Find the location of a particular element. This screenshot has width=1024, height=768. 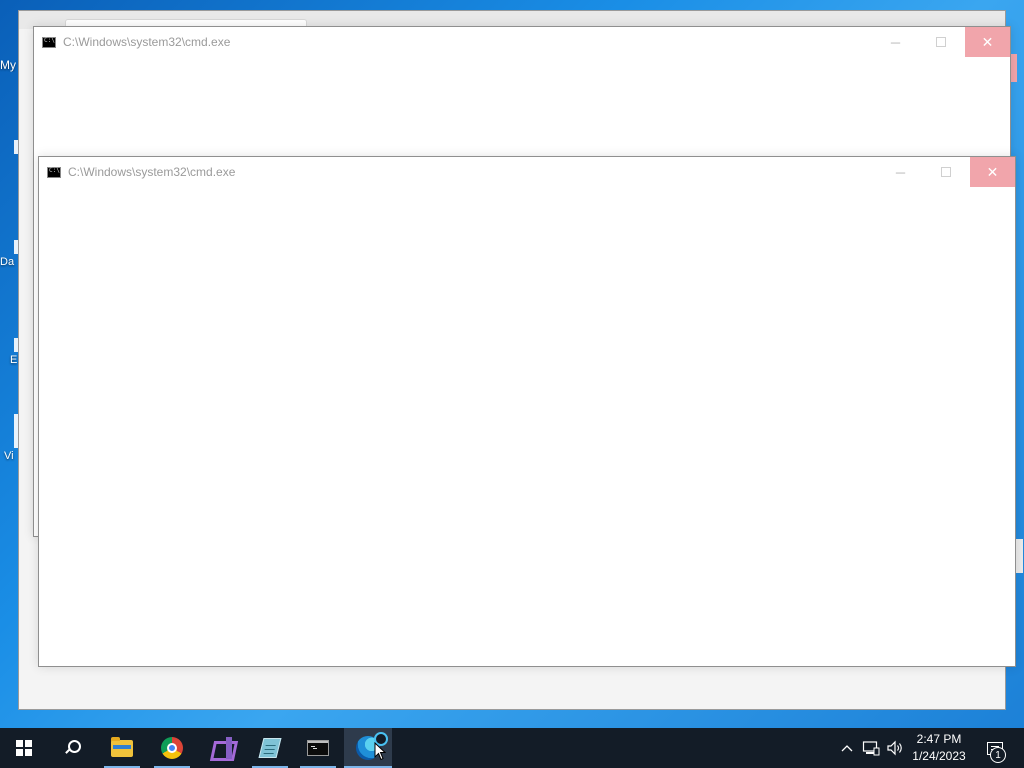

taskbar-visual-studio is located at coordinates (221, 748).